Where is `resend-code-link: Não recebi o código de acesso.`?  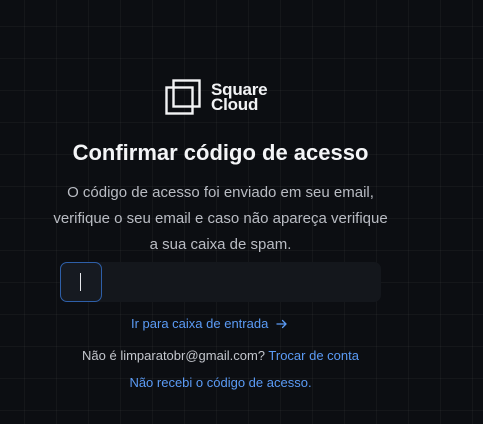 resend-code-link: Não recebi o código de acesso. is located at coordinates (220, 382).